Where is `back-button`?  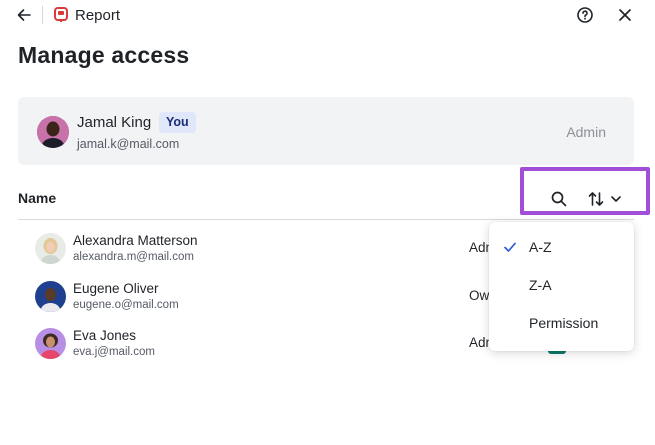 back-button is located at coordinates (24, 15).